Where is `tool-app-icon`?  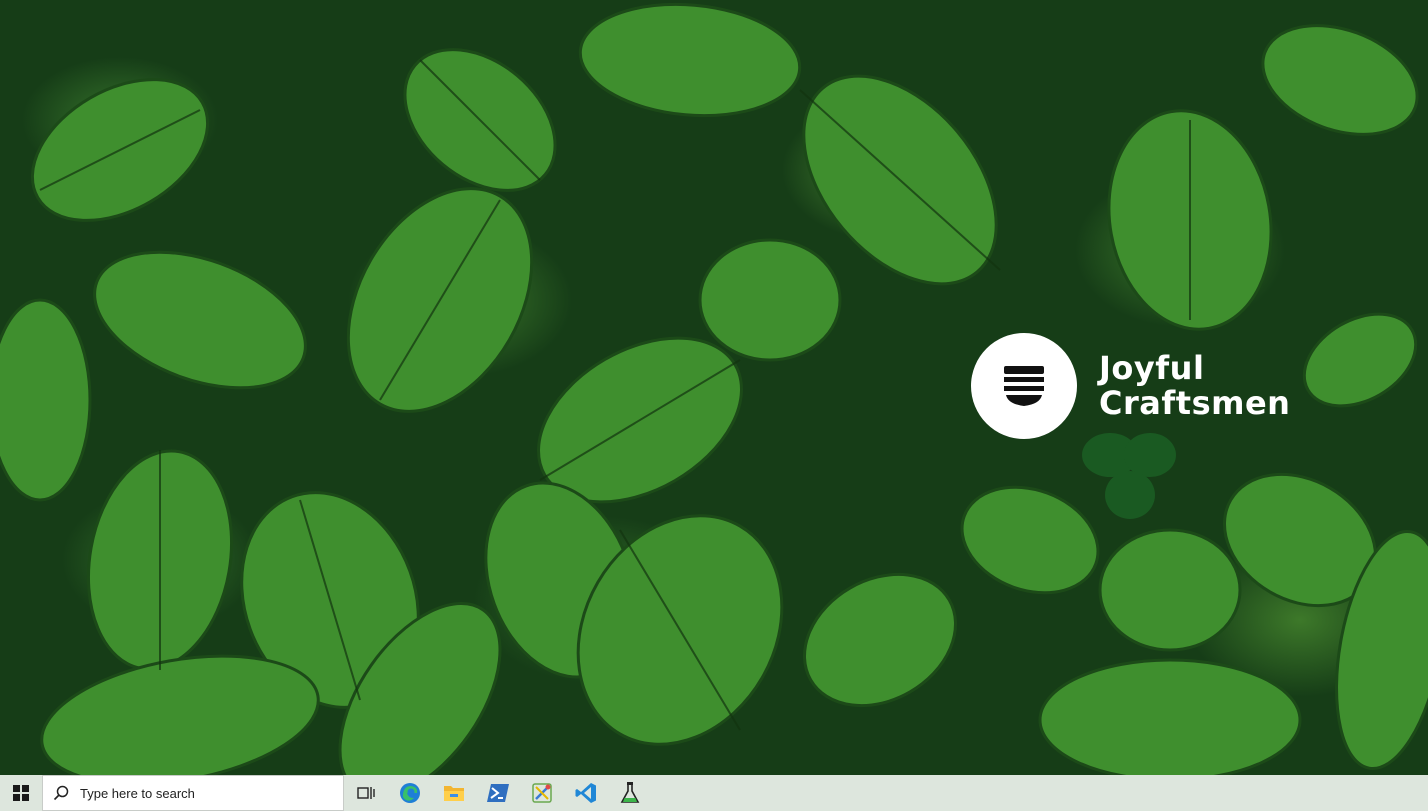
tool-app-icon is located at coordinates (542, 793).